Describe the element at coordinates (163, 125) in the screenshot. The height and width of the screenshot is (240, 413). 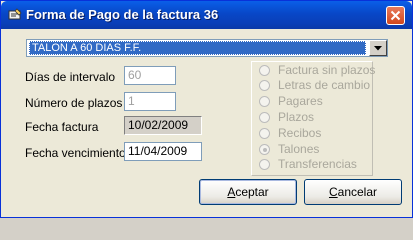
I see `invoice-date-field: 10/02/2009` at that location.